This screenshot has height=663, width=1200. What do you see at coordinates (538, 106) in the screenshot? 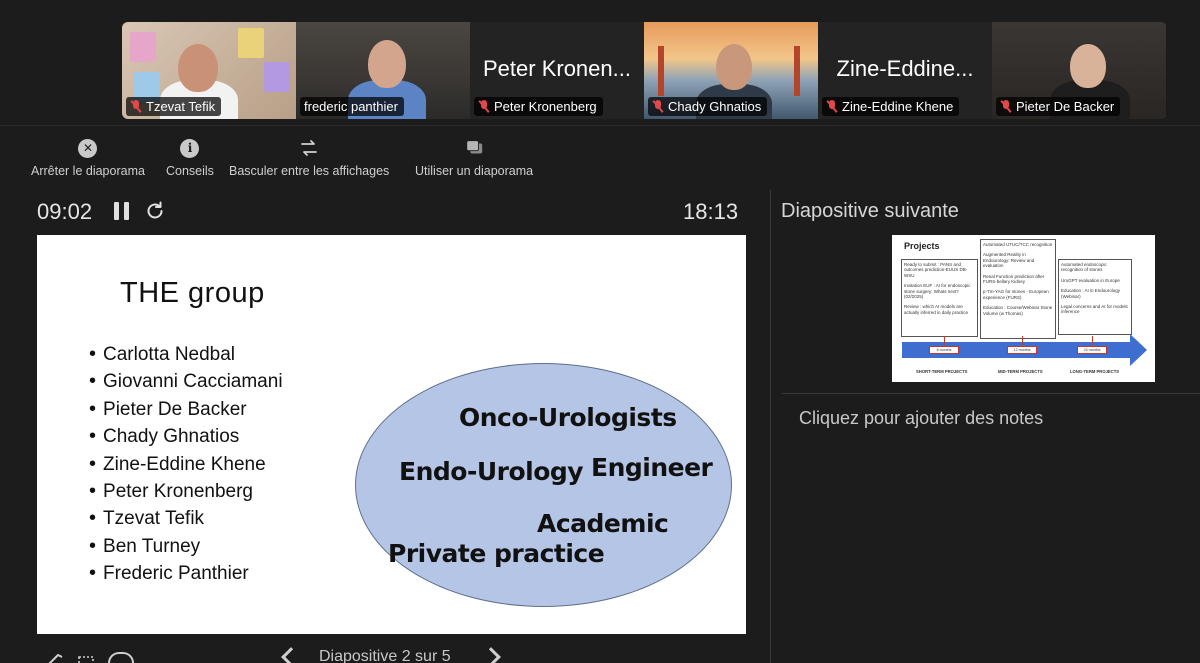
I see `participant-name-tag: Peter Kronenberg` at bounding box center [538, 106].